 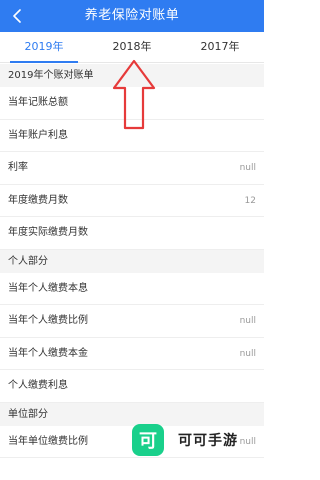 What do you see at coordinates (132, 233) in the screenshot?
I see `list-item: 年度实际缴费月数` at bounding box center [132, 233].